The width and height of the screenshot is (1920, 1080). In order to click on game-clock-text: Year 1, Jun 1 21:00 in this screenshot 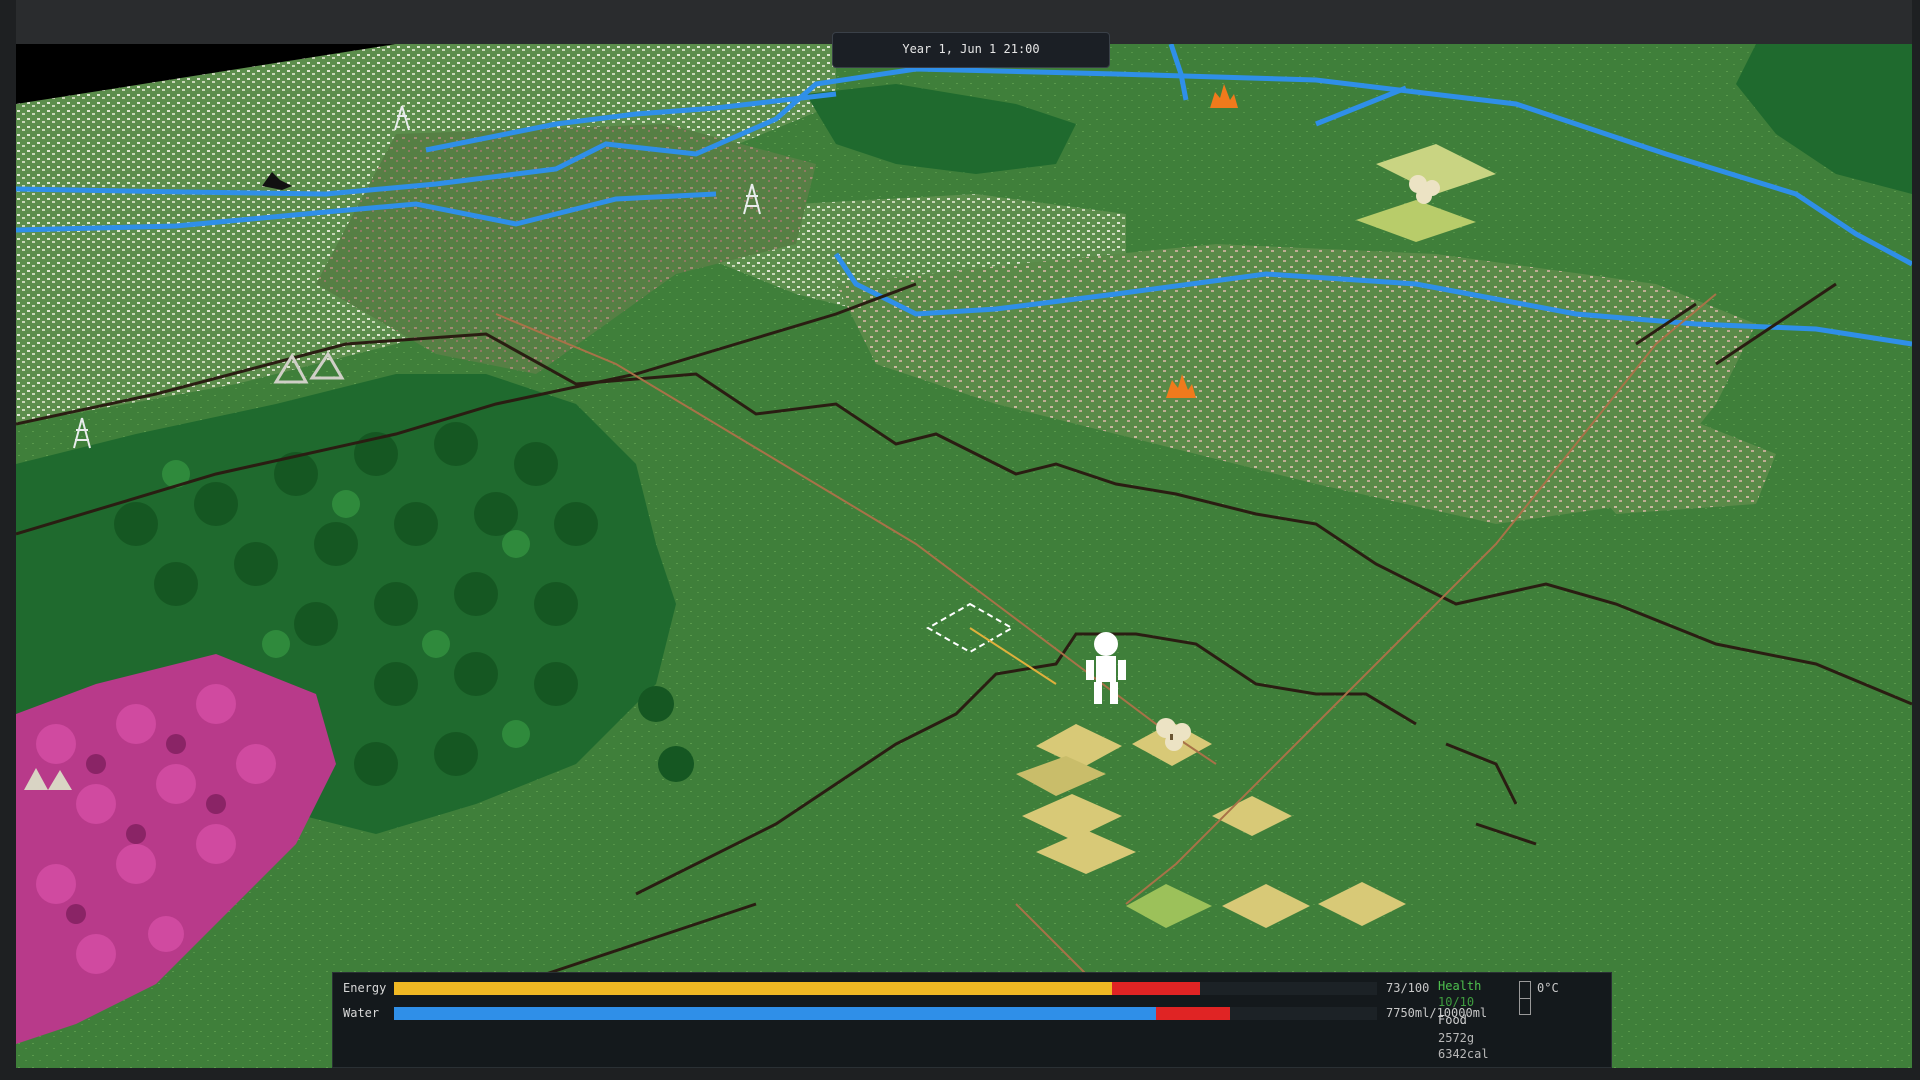, I will do `click(971, 49)`.